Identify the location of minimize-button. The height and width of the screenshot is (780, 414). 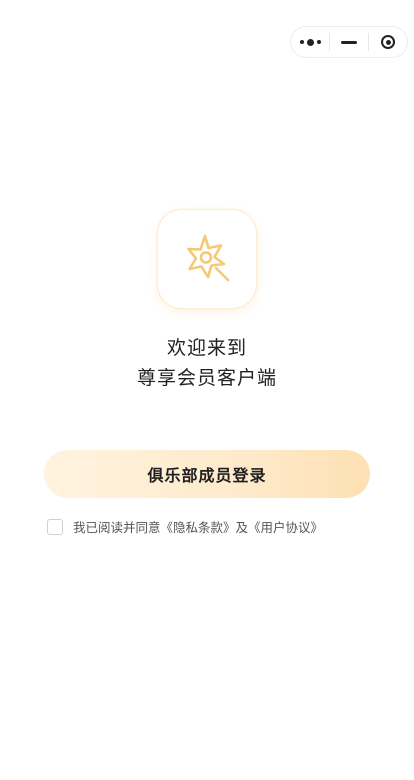
(349, 42).